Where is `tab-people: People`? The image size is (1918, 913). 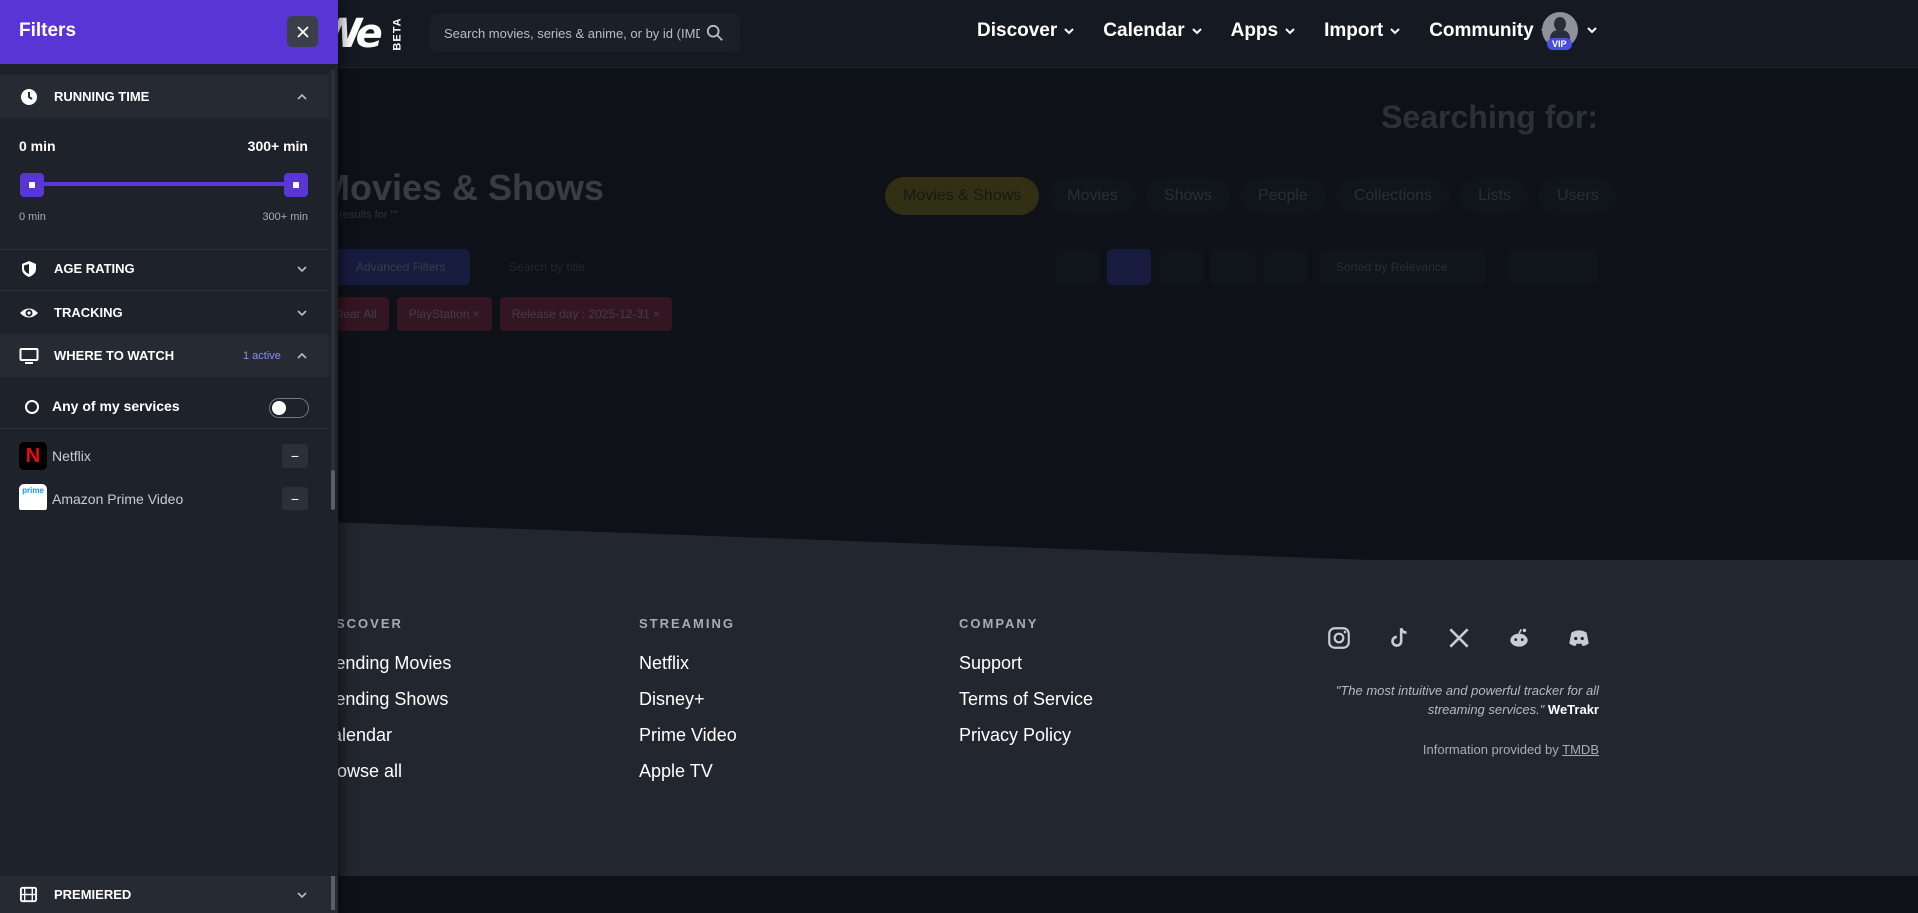 tab-people: People is located at coordinates (1282, 196).